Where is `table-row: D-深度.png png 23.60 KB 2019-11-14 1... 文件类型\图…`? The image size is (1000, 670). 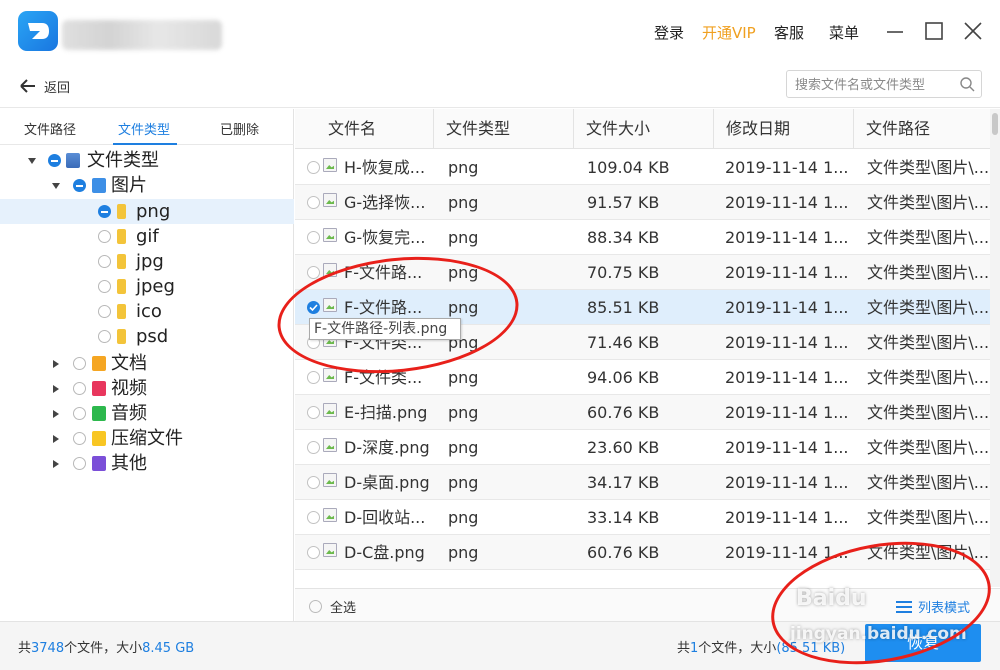
table-row: D-深度.png png 23.60 KB 2019-11-14 1... 文件类型\图… is located at coordinates (647, 447).